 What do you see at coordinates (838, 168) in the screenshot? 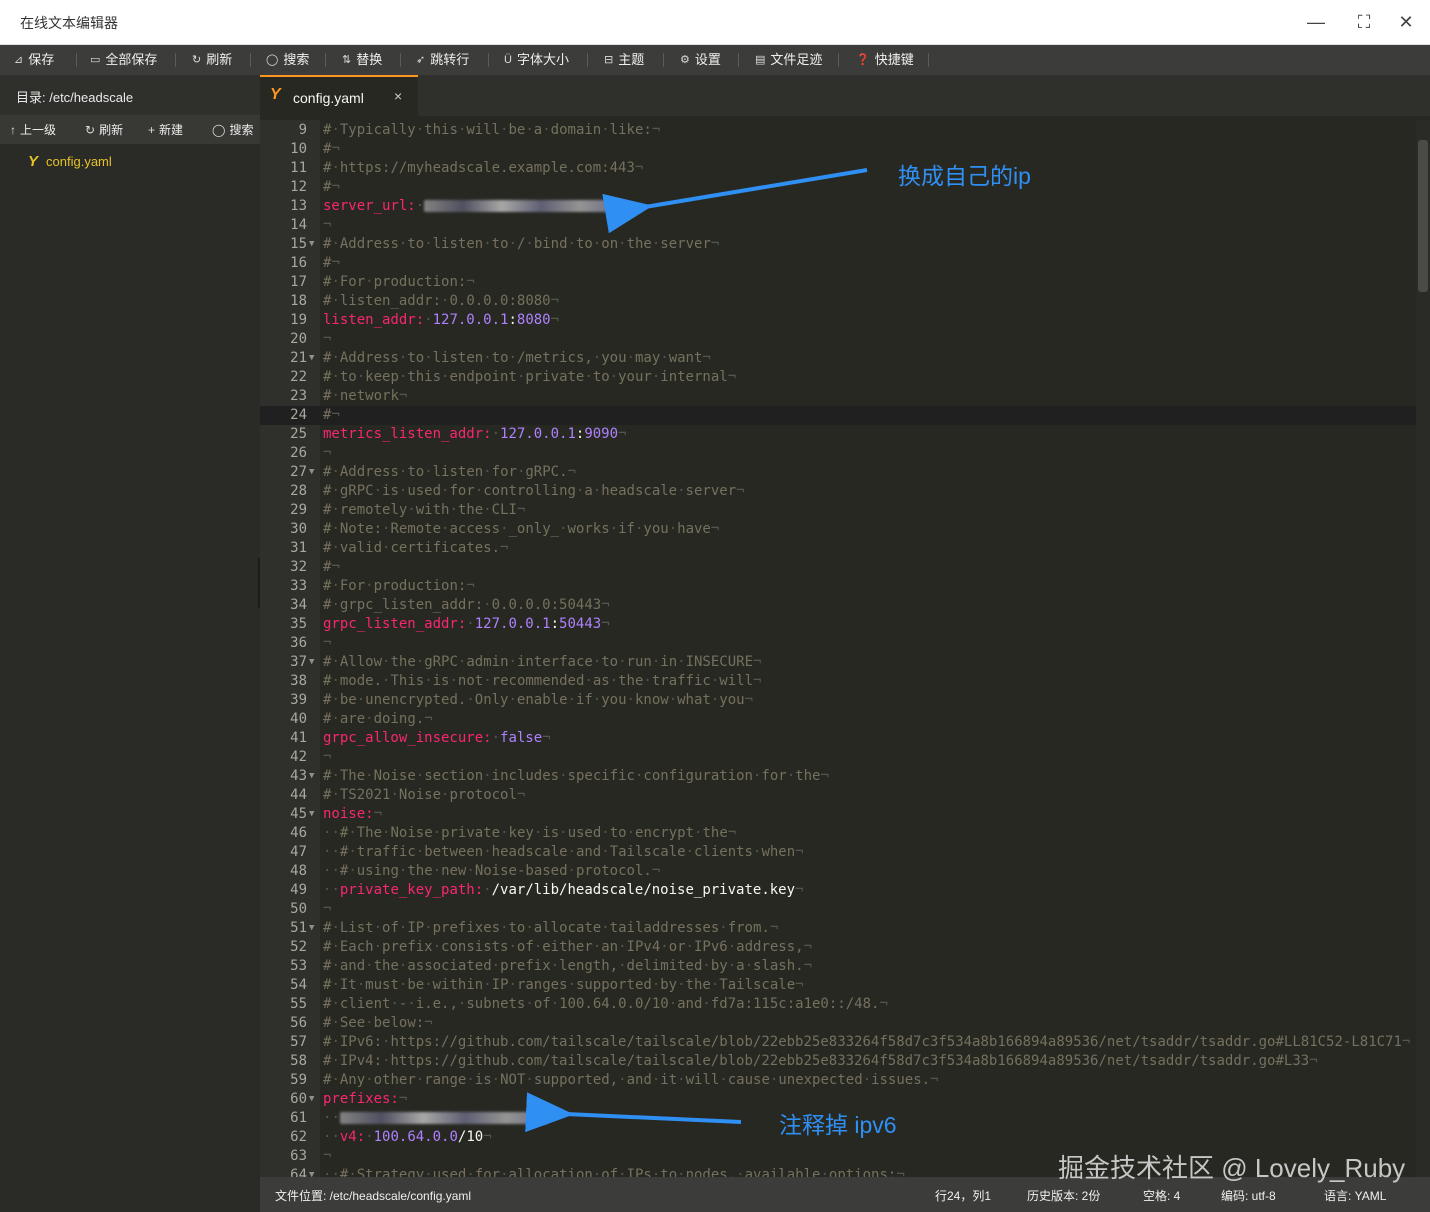
I see `code-line: 11 #·https://myheadscale.example.com:443¬` at bounding box center [838, 168].